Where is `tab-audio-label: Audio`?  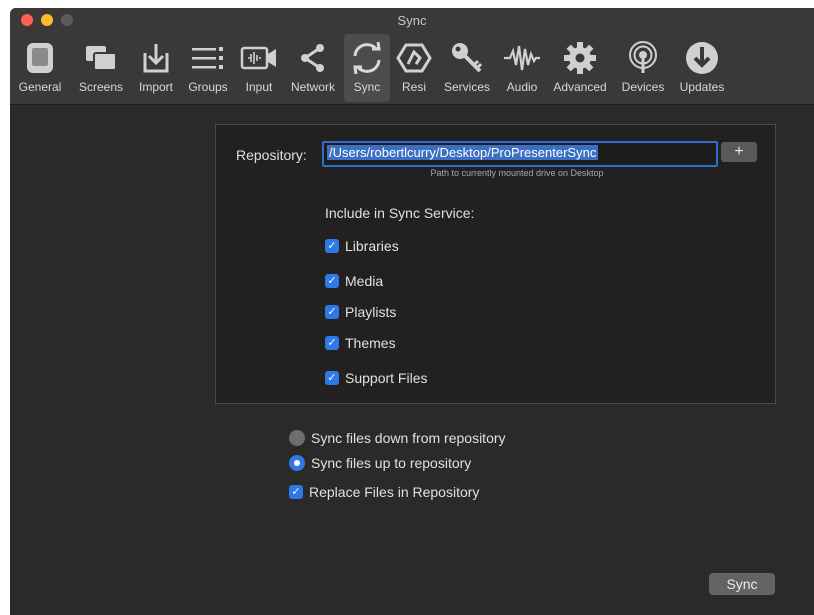 tab-audio-label: Audio is located at coordinates (522, 87).